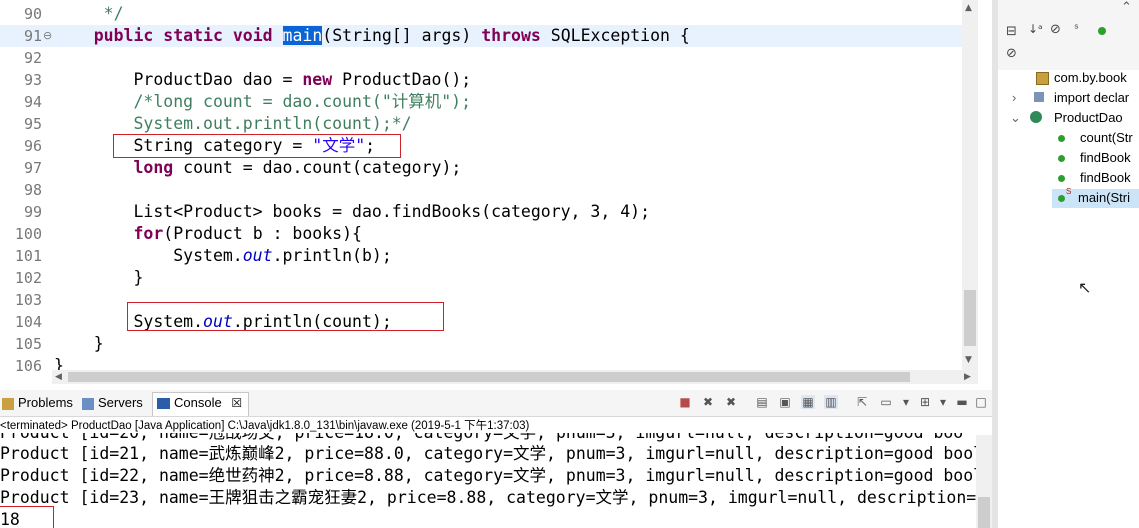 The height and width of the screenshot is (528, 1139). I want to click on code-text: */, so click(89, 14).